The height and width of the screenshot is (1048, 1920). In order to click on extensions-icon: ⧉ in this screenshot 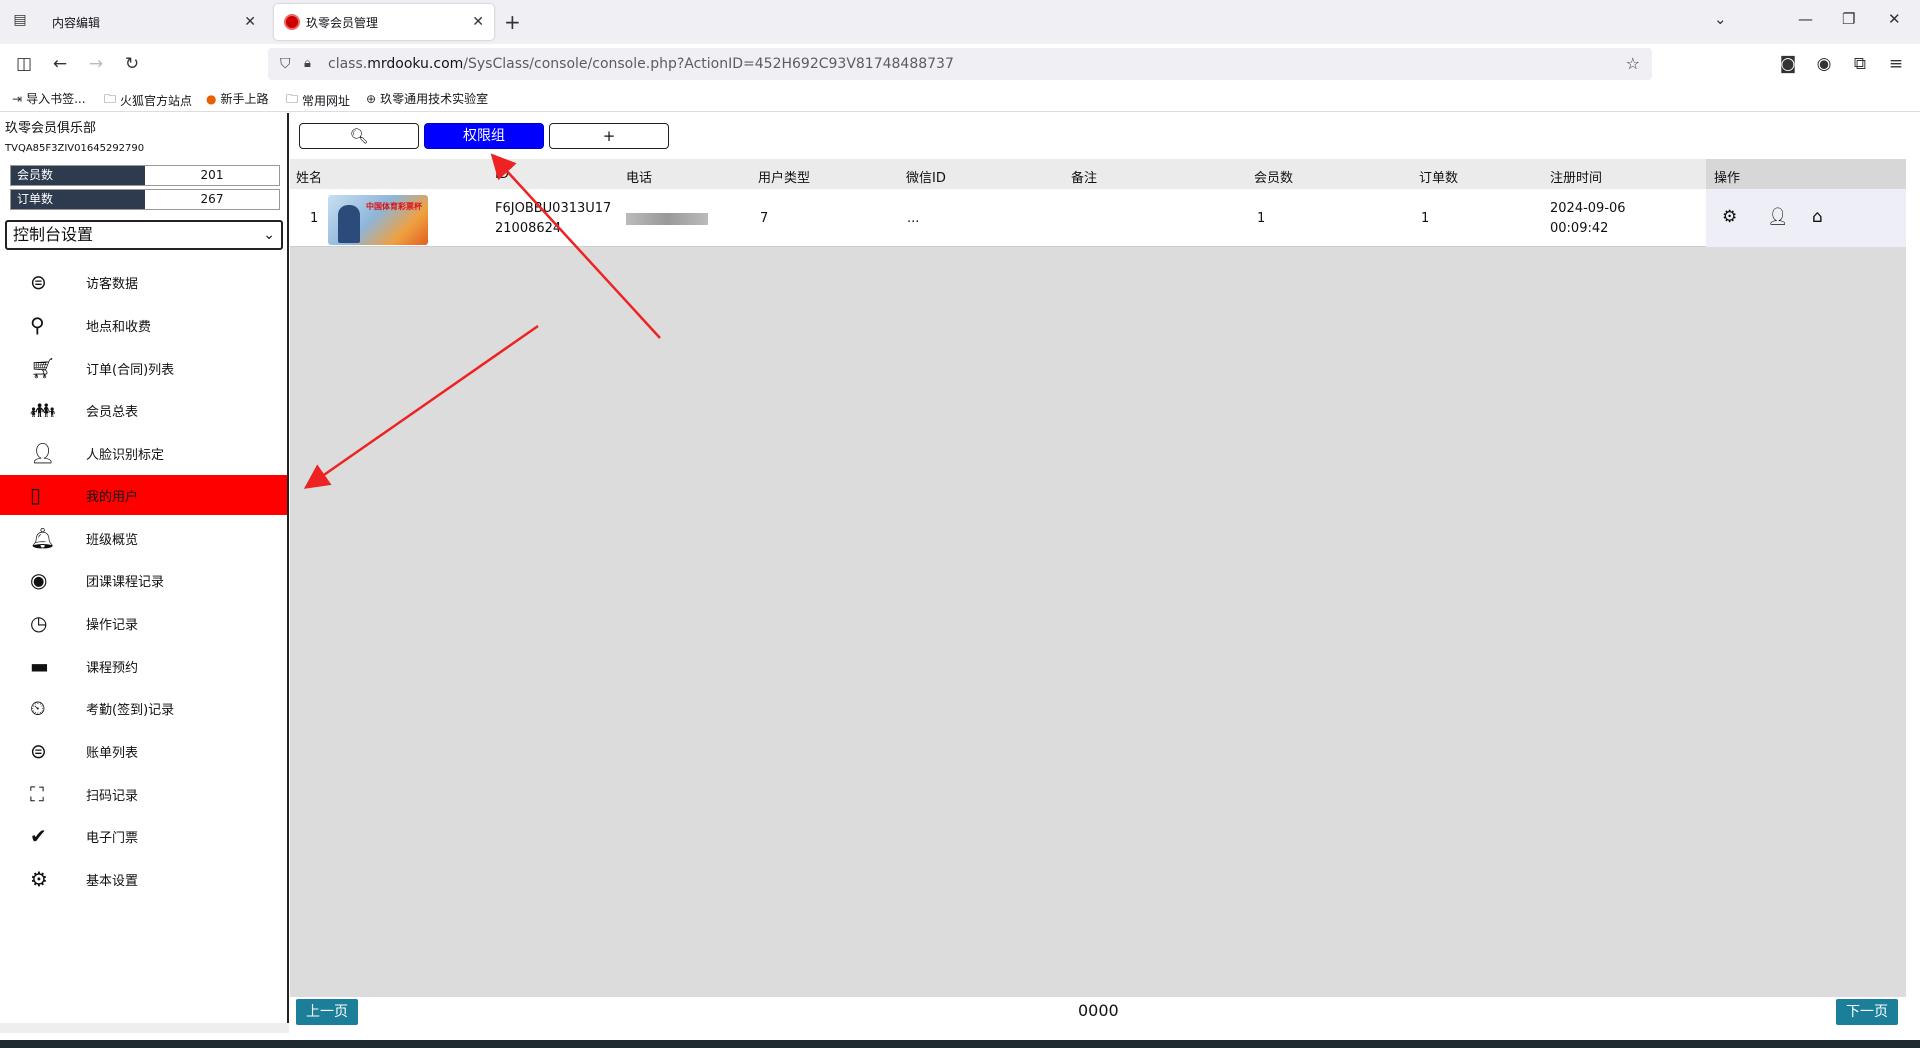, I will do `click(1860, 64)`.